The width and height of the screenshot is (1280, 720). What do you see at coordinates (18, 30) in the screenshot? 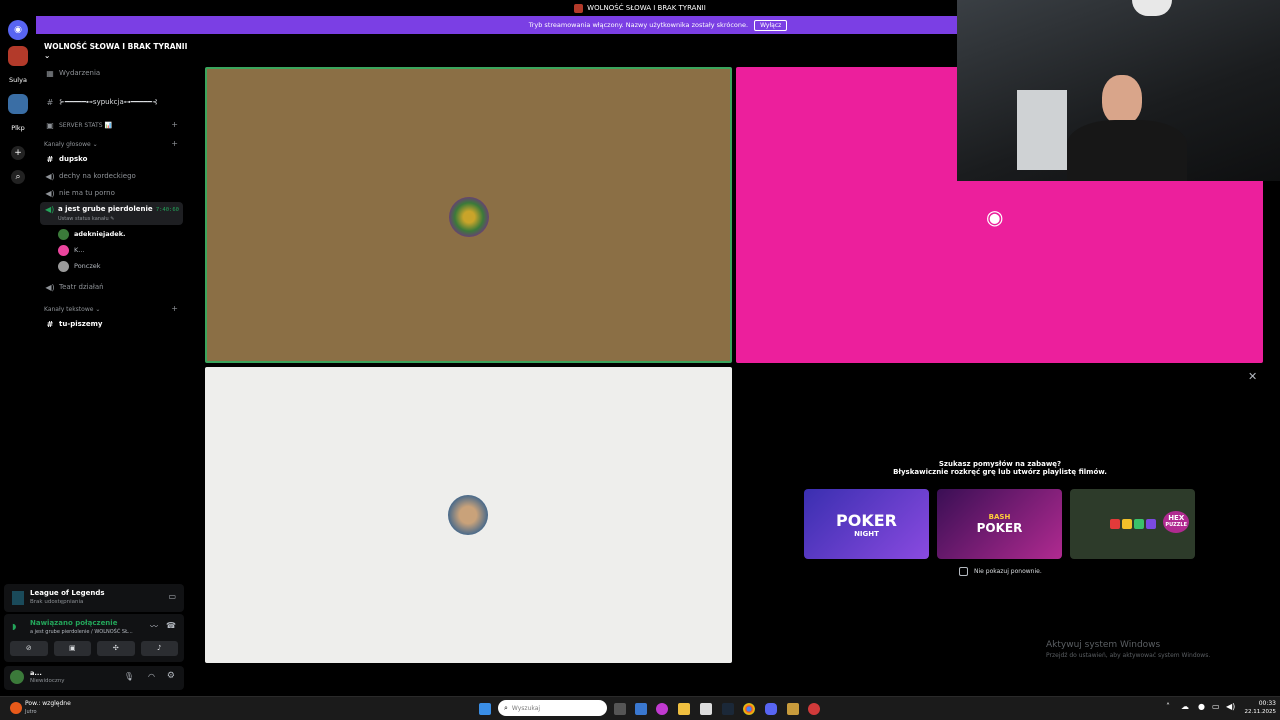
I see `discord-home-icon: ◉` at bounding box center [18, 30].